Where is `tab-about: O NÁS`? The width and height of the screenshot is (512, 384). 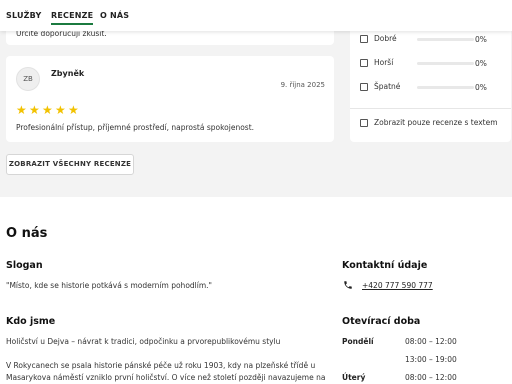 tab-about: O NÁS is located at coordinates (114, 15).